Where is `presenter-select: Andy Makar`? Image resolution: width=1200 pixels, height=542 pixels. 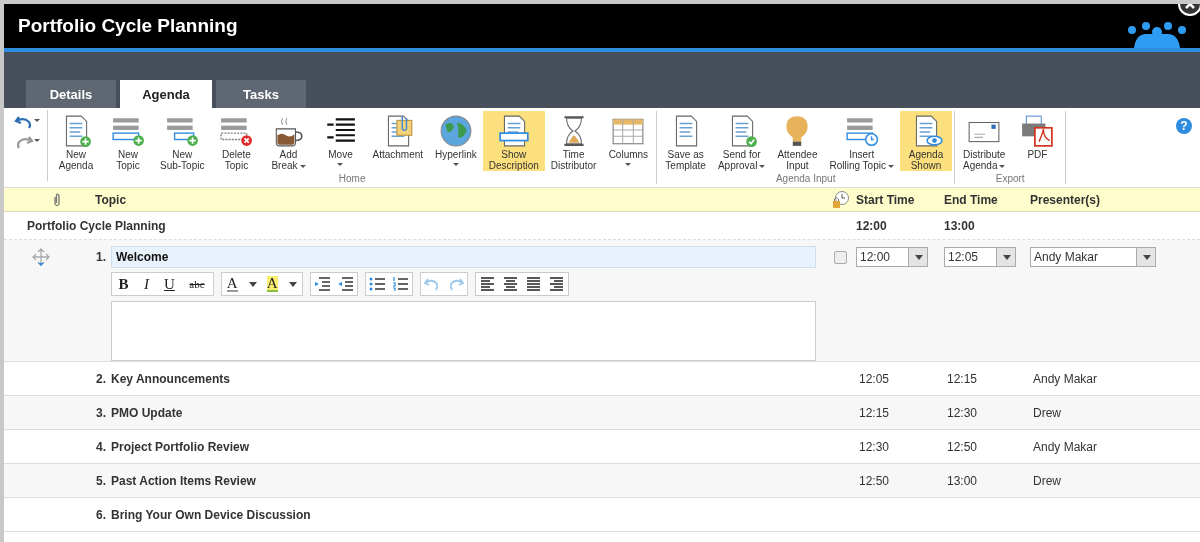 presenter-select: Andy Makar is located at coordinates (1093, 257).